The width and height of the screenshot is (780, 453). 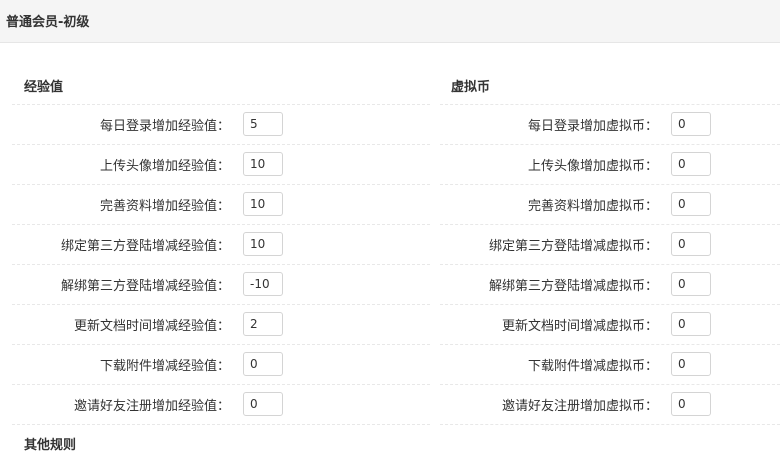 What do you see at coordinates (471, 87) in the screenshot?
I see `coin-section-title: 虚拟币` at bounding box center [471, 87].